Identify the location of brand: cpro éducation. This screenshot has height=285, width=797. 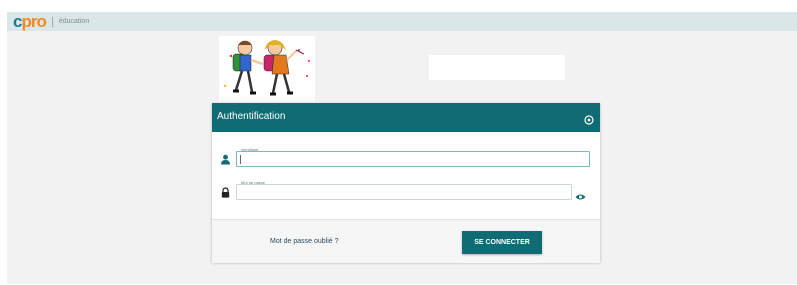
(51, 21).